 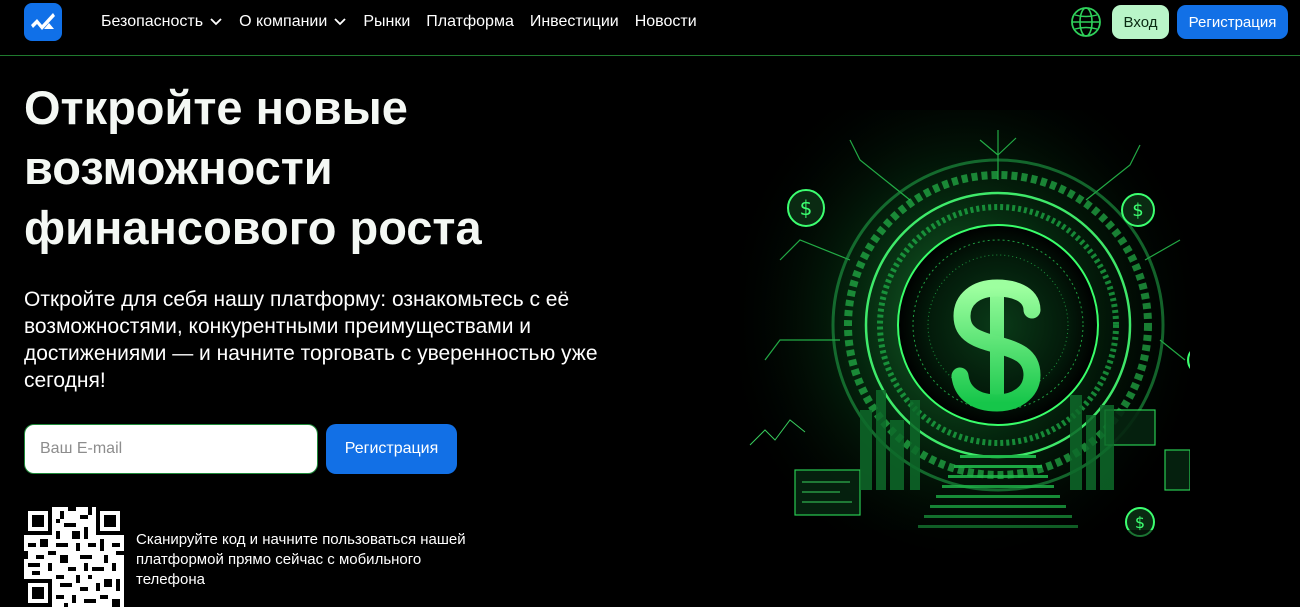 I want to click on brand-logo-icon, so click(x=43, y=22).